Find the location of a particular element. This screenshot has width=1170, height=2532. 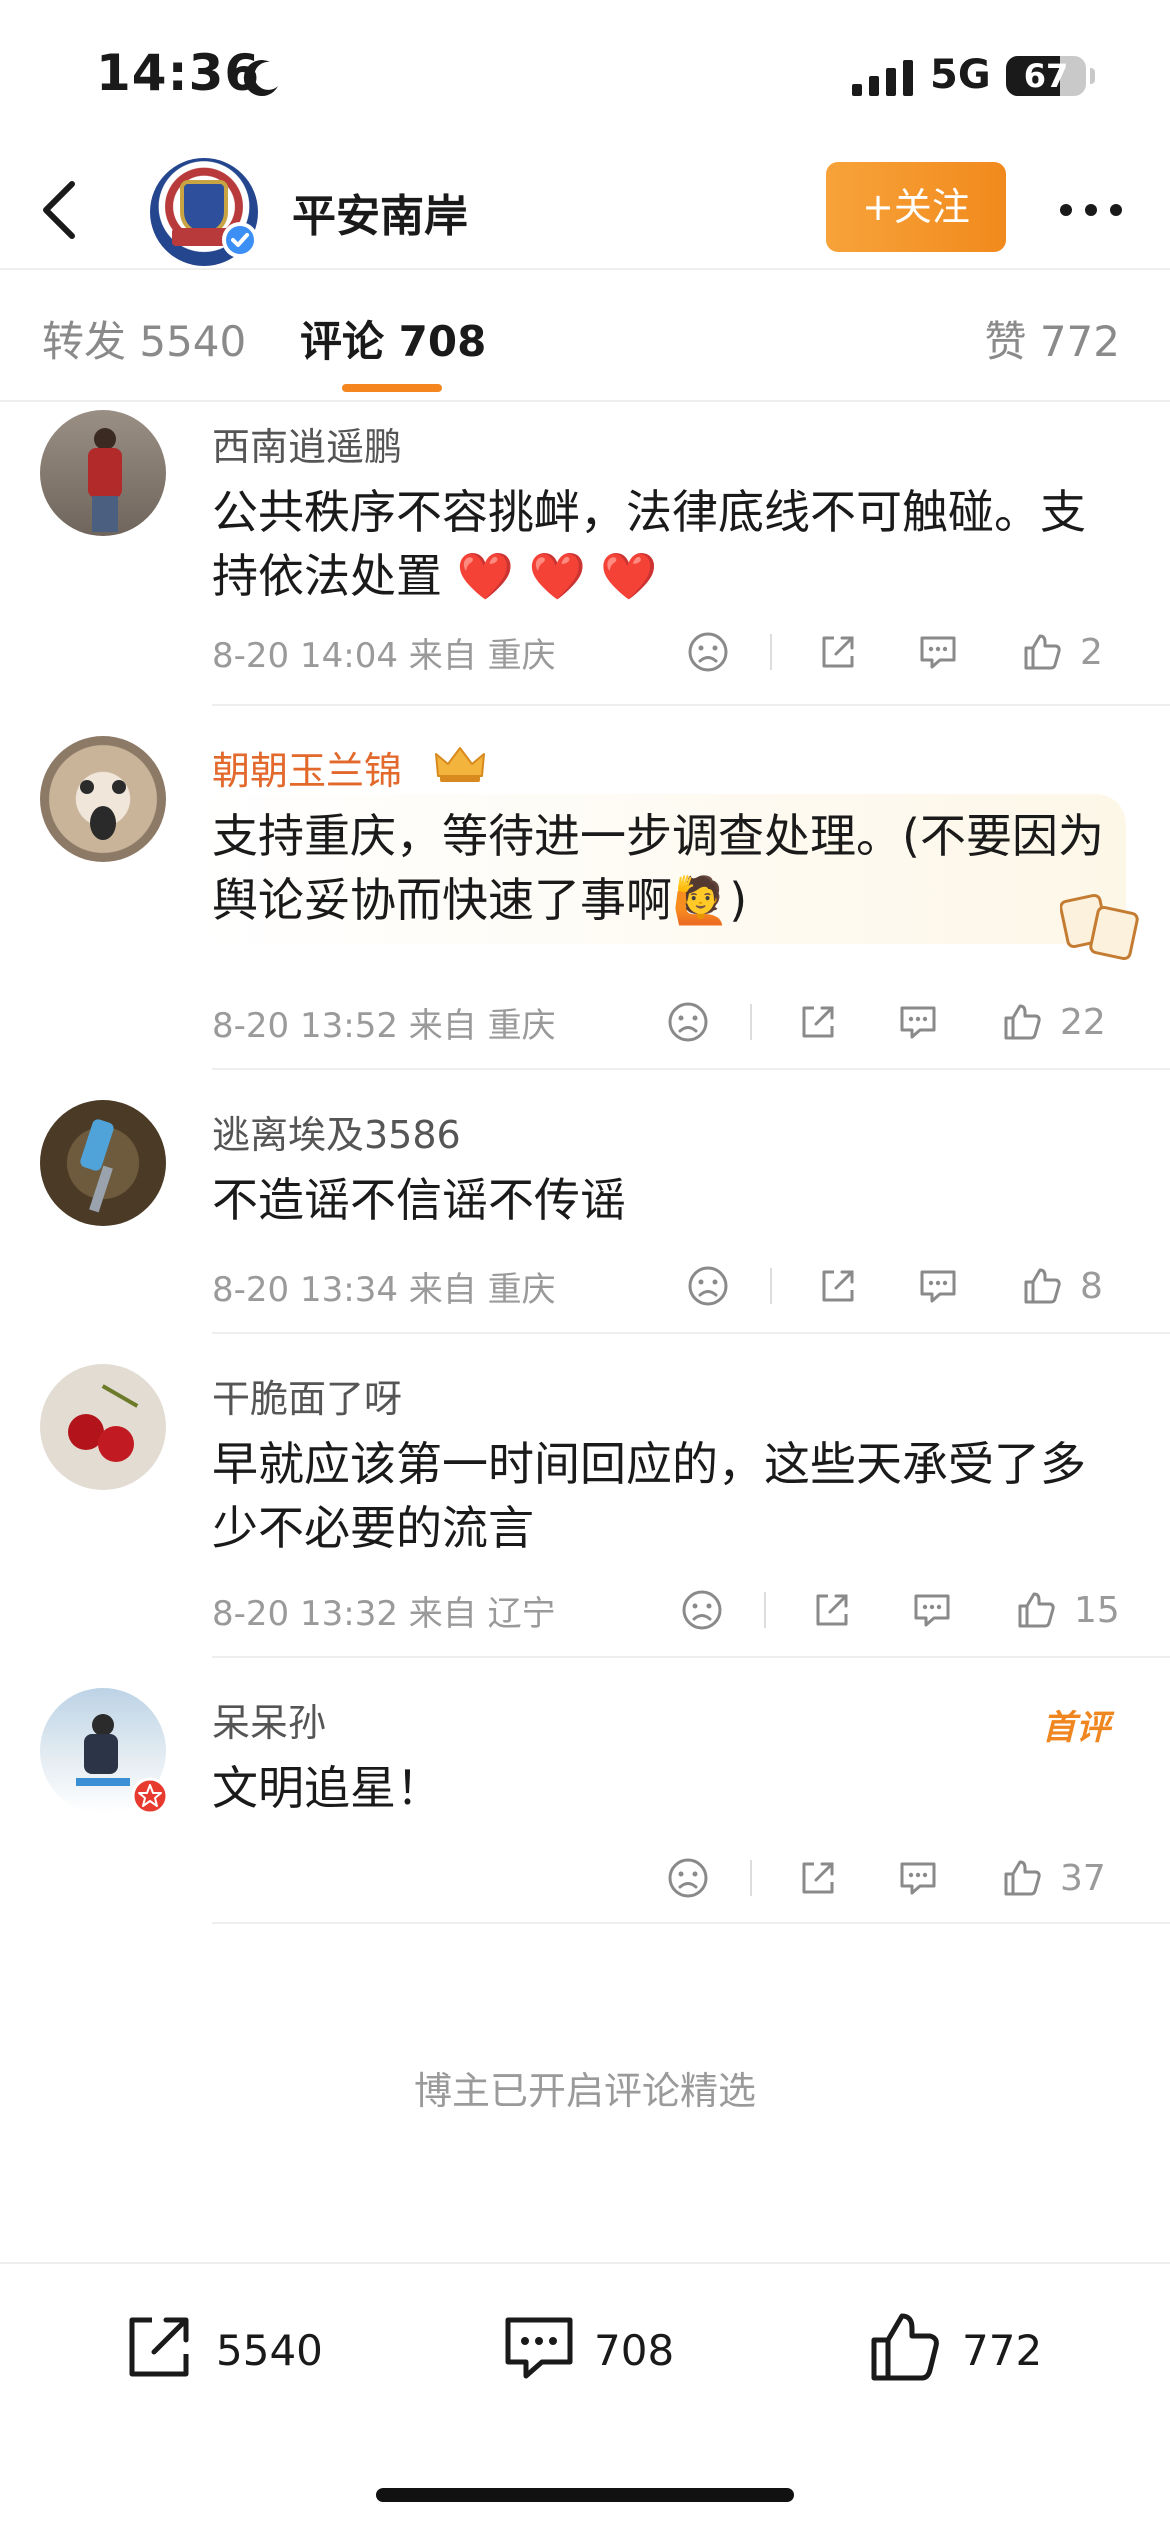

curated-comments-note: 博主已开启评论精选 is located at coordinates (584, 2091).